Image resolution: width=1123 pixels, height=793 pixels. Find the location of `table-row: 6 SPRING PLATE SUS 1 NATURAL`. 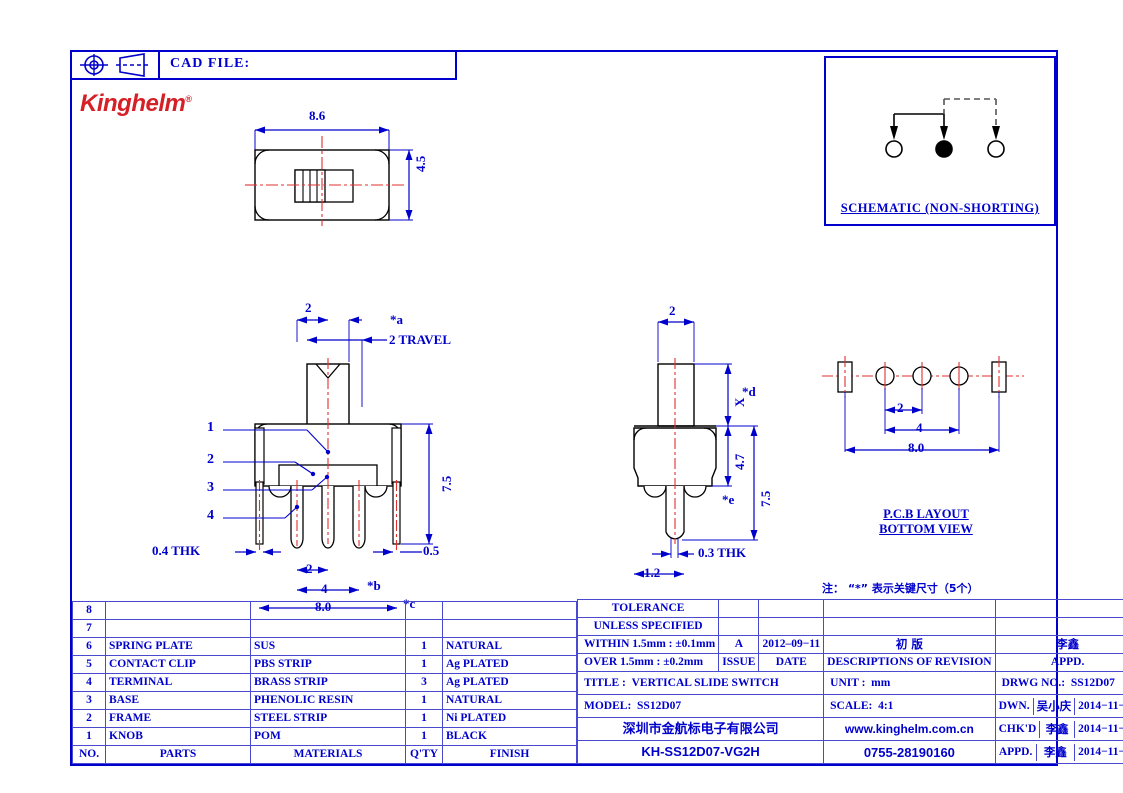

table-row: 6 SPRING PLATE SUS 1 NATURAL is located at coordinates (324, 646).